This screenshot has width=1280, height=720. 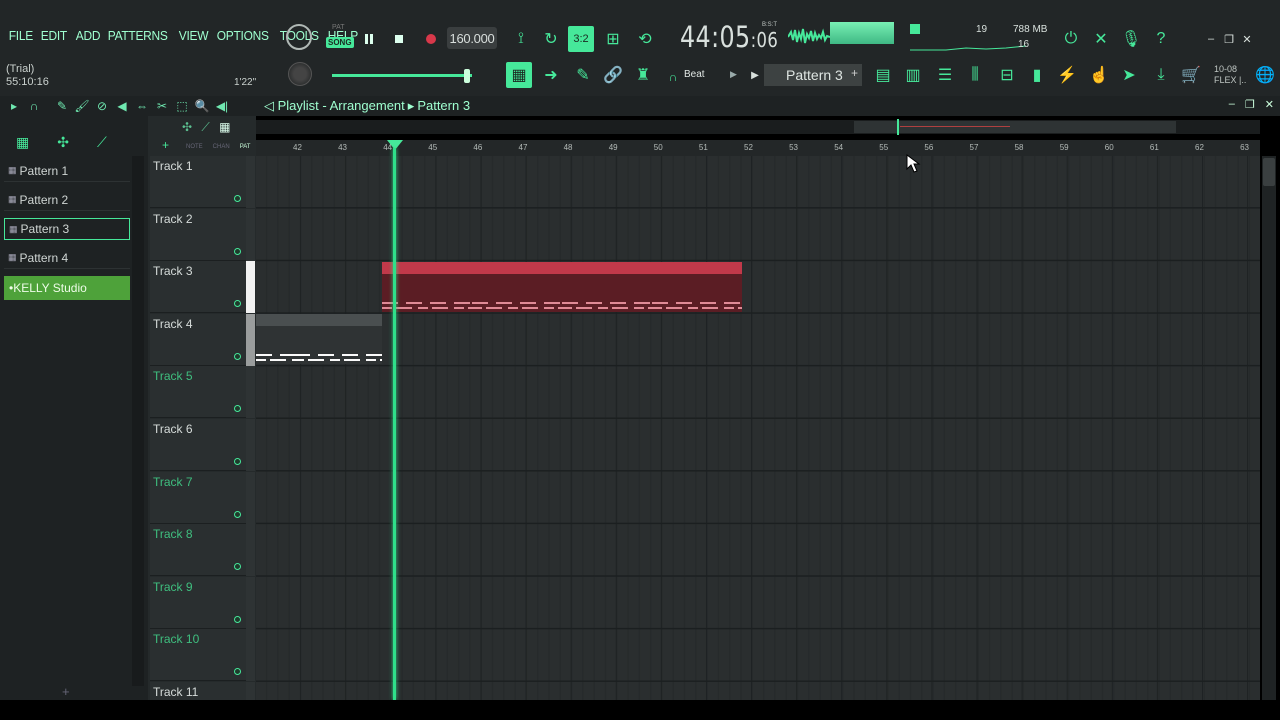 I want to click on patterns-view-icon: ▦, so click(x=22, y=142).